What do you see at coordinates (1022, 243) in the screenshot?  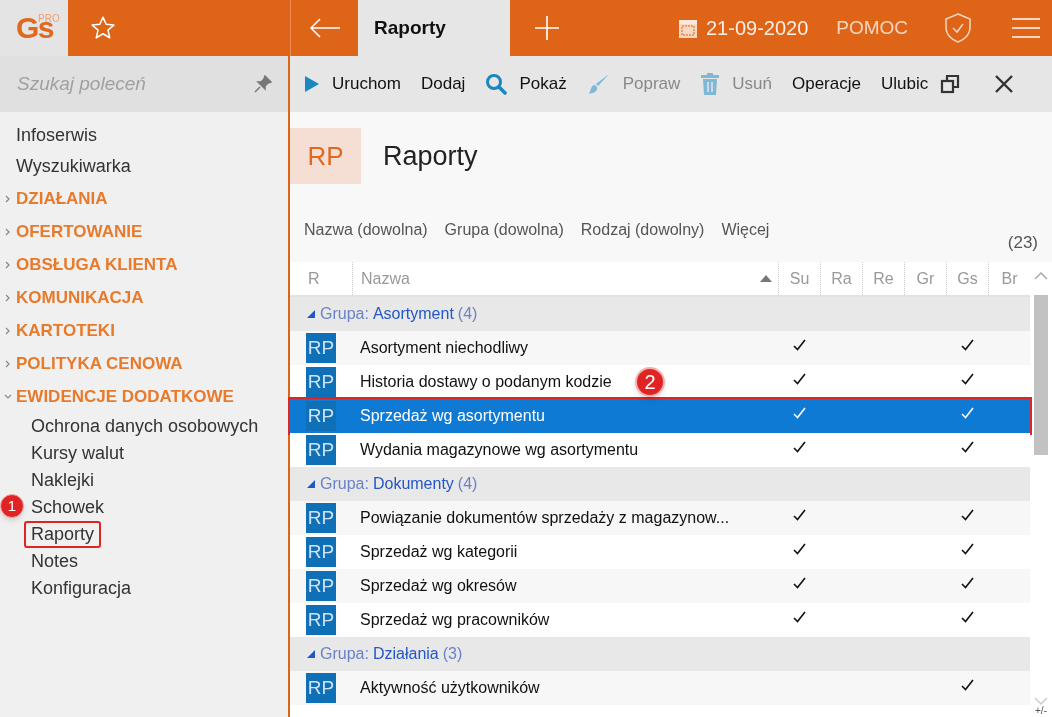 I see `record-count: (23)` at bounding box center [1022, 243].